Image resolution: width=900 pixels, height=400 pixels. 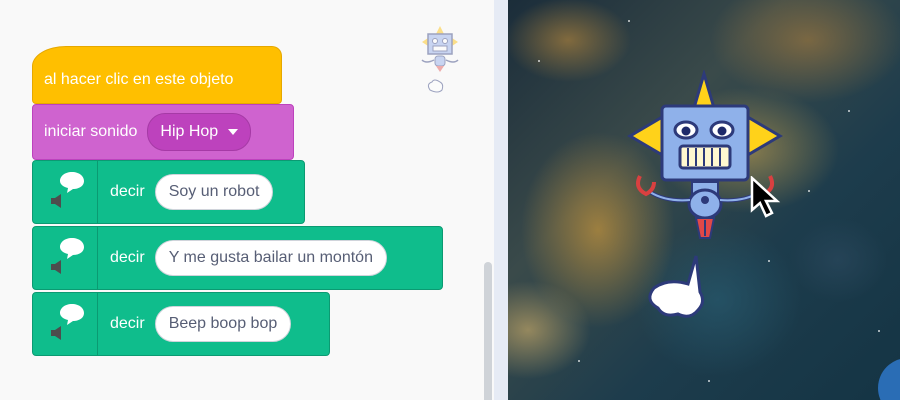 I want to click on speak-block-1: decir Soy un robot, so click(x=168, y=192).